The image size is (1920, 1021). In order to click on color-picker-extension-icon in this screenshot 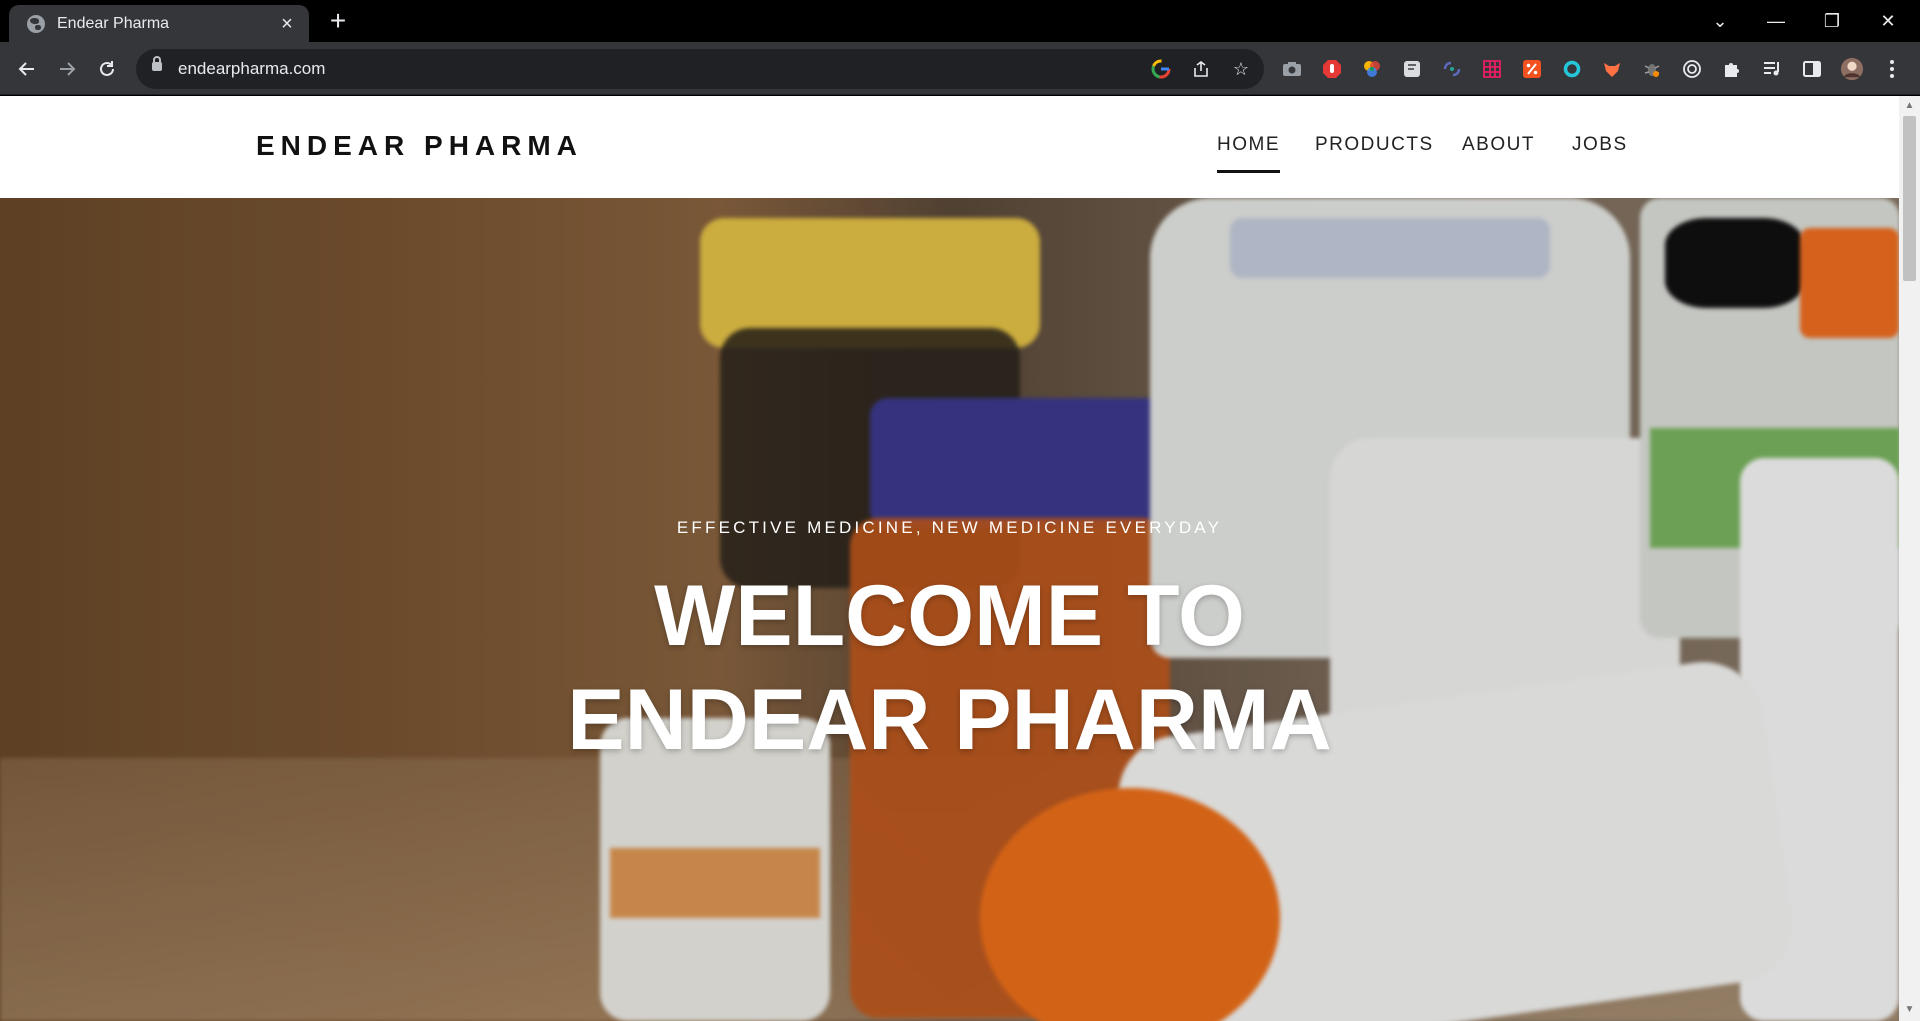, I will do `click(1372, 69)`.